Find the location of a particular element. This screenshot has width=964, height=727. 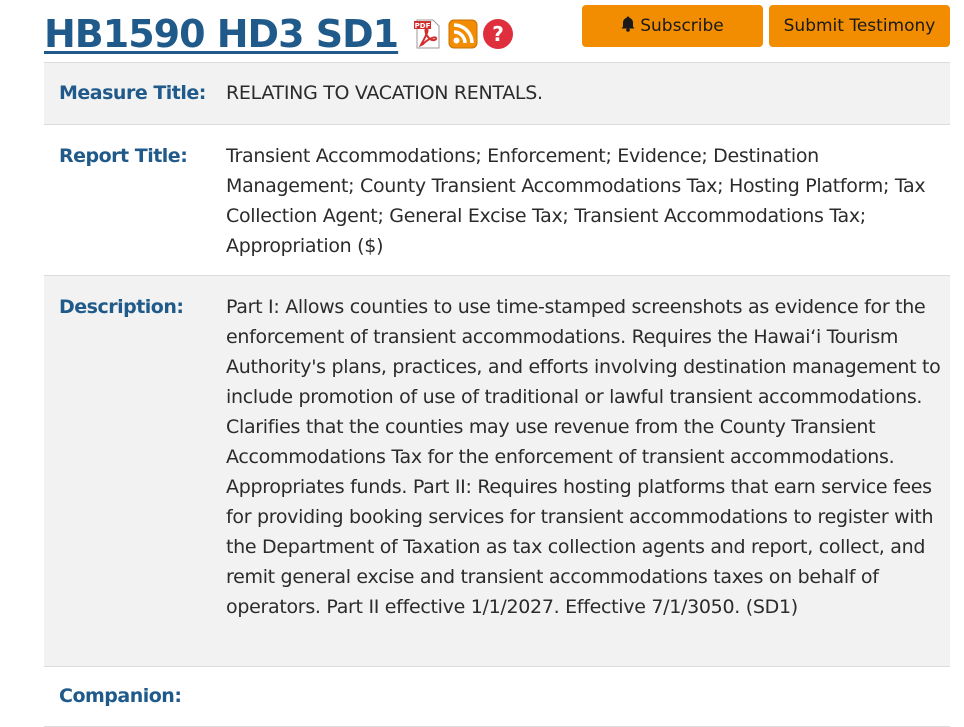

bill-icons: PDF ? is located at coordinates (463, 34).